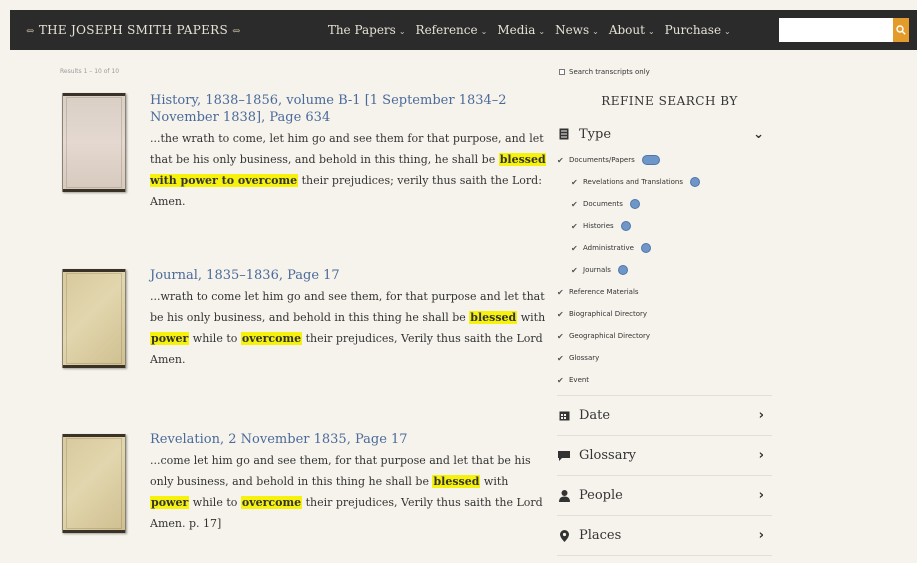  Describe the element at coordinates (516, 30) in the screenshot. I see `nav-label: Media` at that location.